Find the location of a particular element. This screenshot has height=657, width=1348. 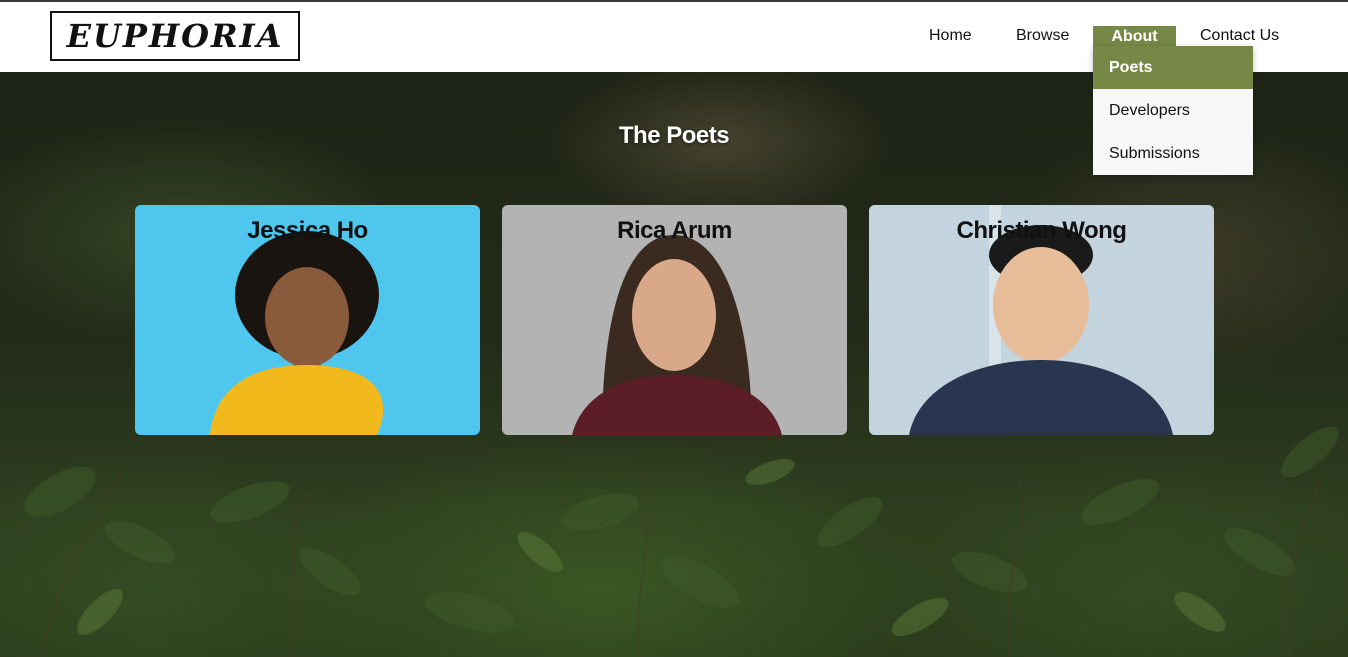

nav-browse-link: Browse is located at coordinates (1042, 36).